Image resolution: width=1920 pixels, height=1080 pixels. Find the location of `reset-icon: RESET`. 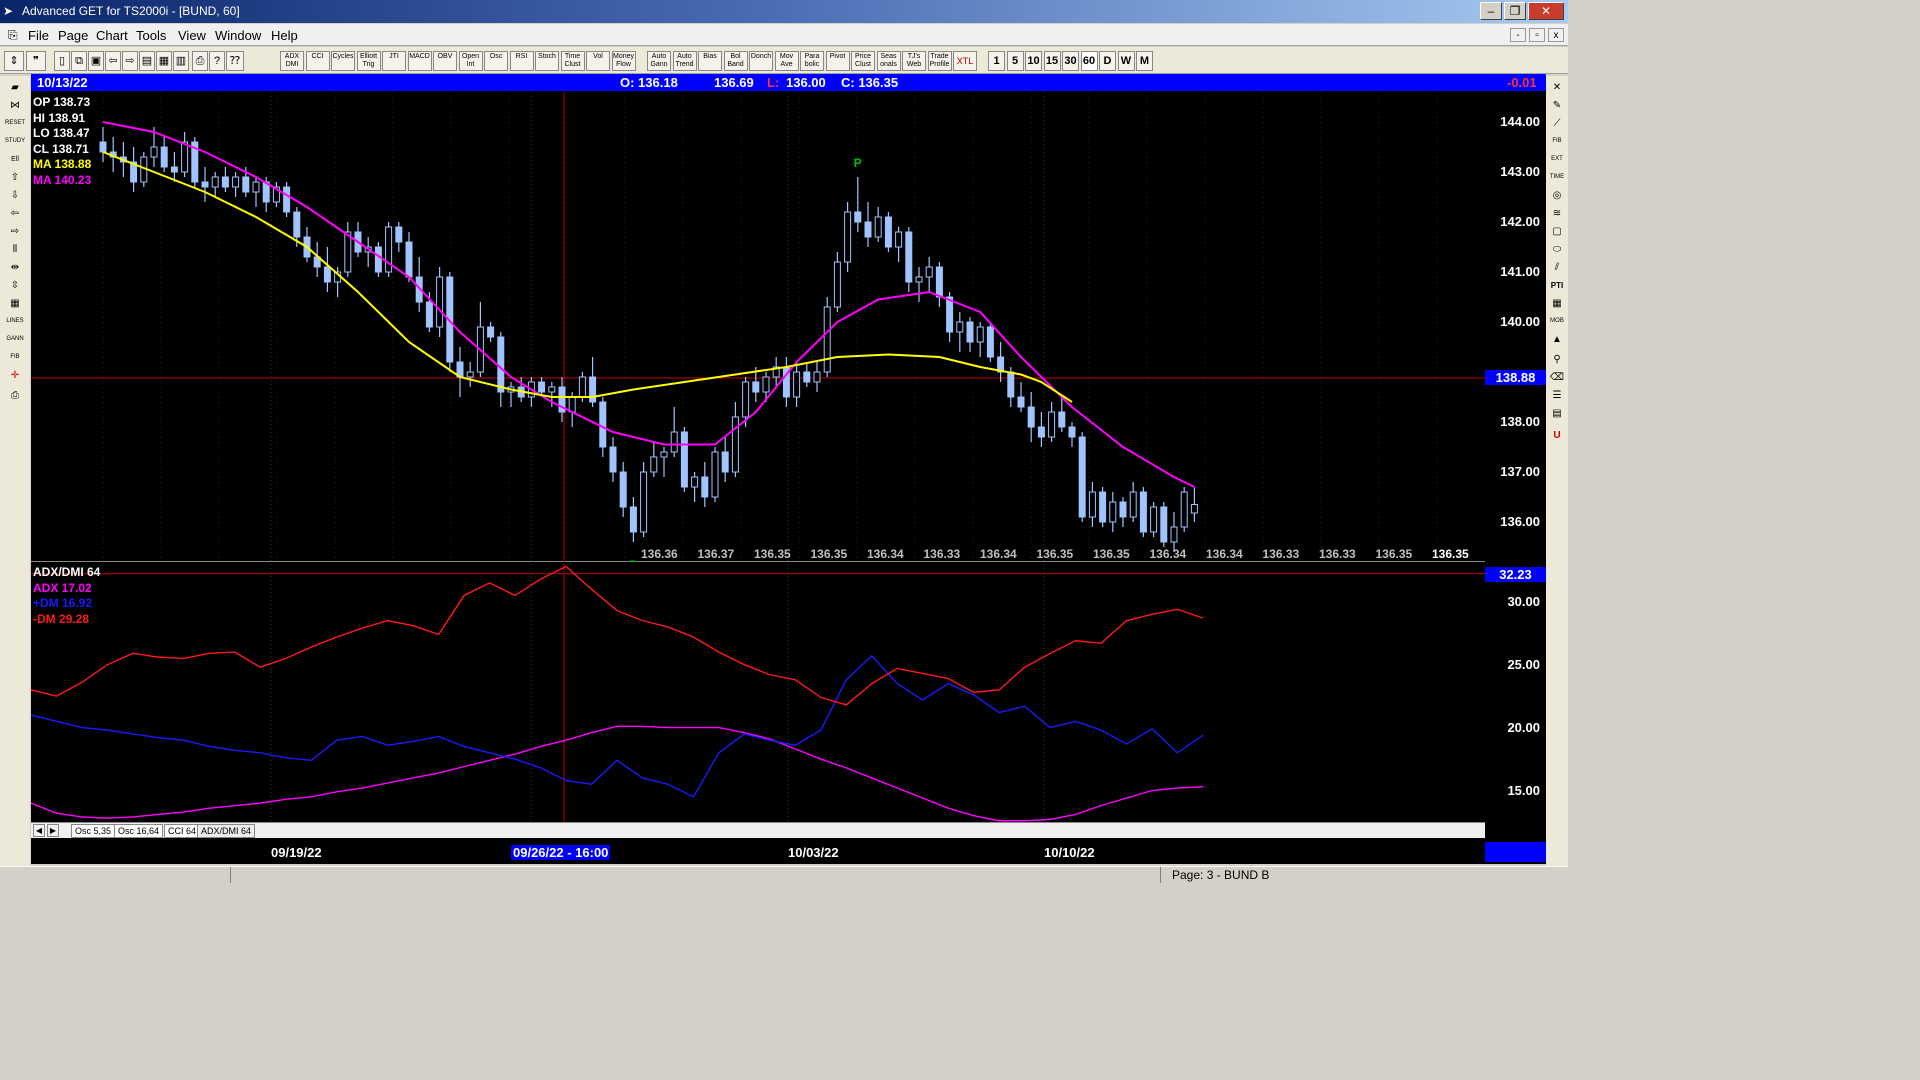

reset-icon: RESET is located at coordinates (15, 124).